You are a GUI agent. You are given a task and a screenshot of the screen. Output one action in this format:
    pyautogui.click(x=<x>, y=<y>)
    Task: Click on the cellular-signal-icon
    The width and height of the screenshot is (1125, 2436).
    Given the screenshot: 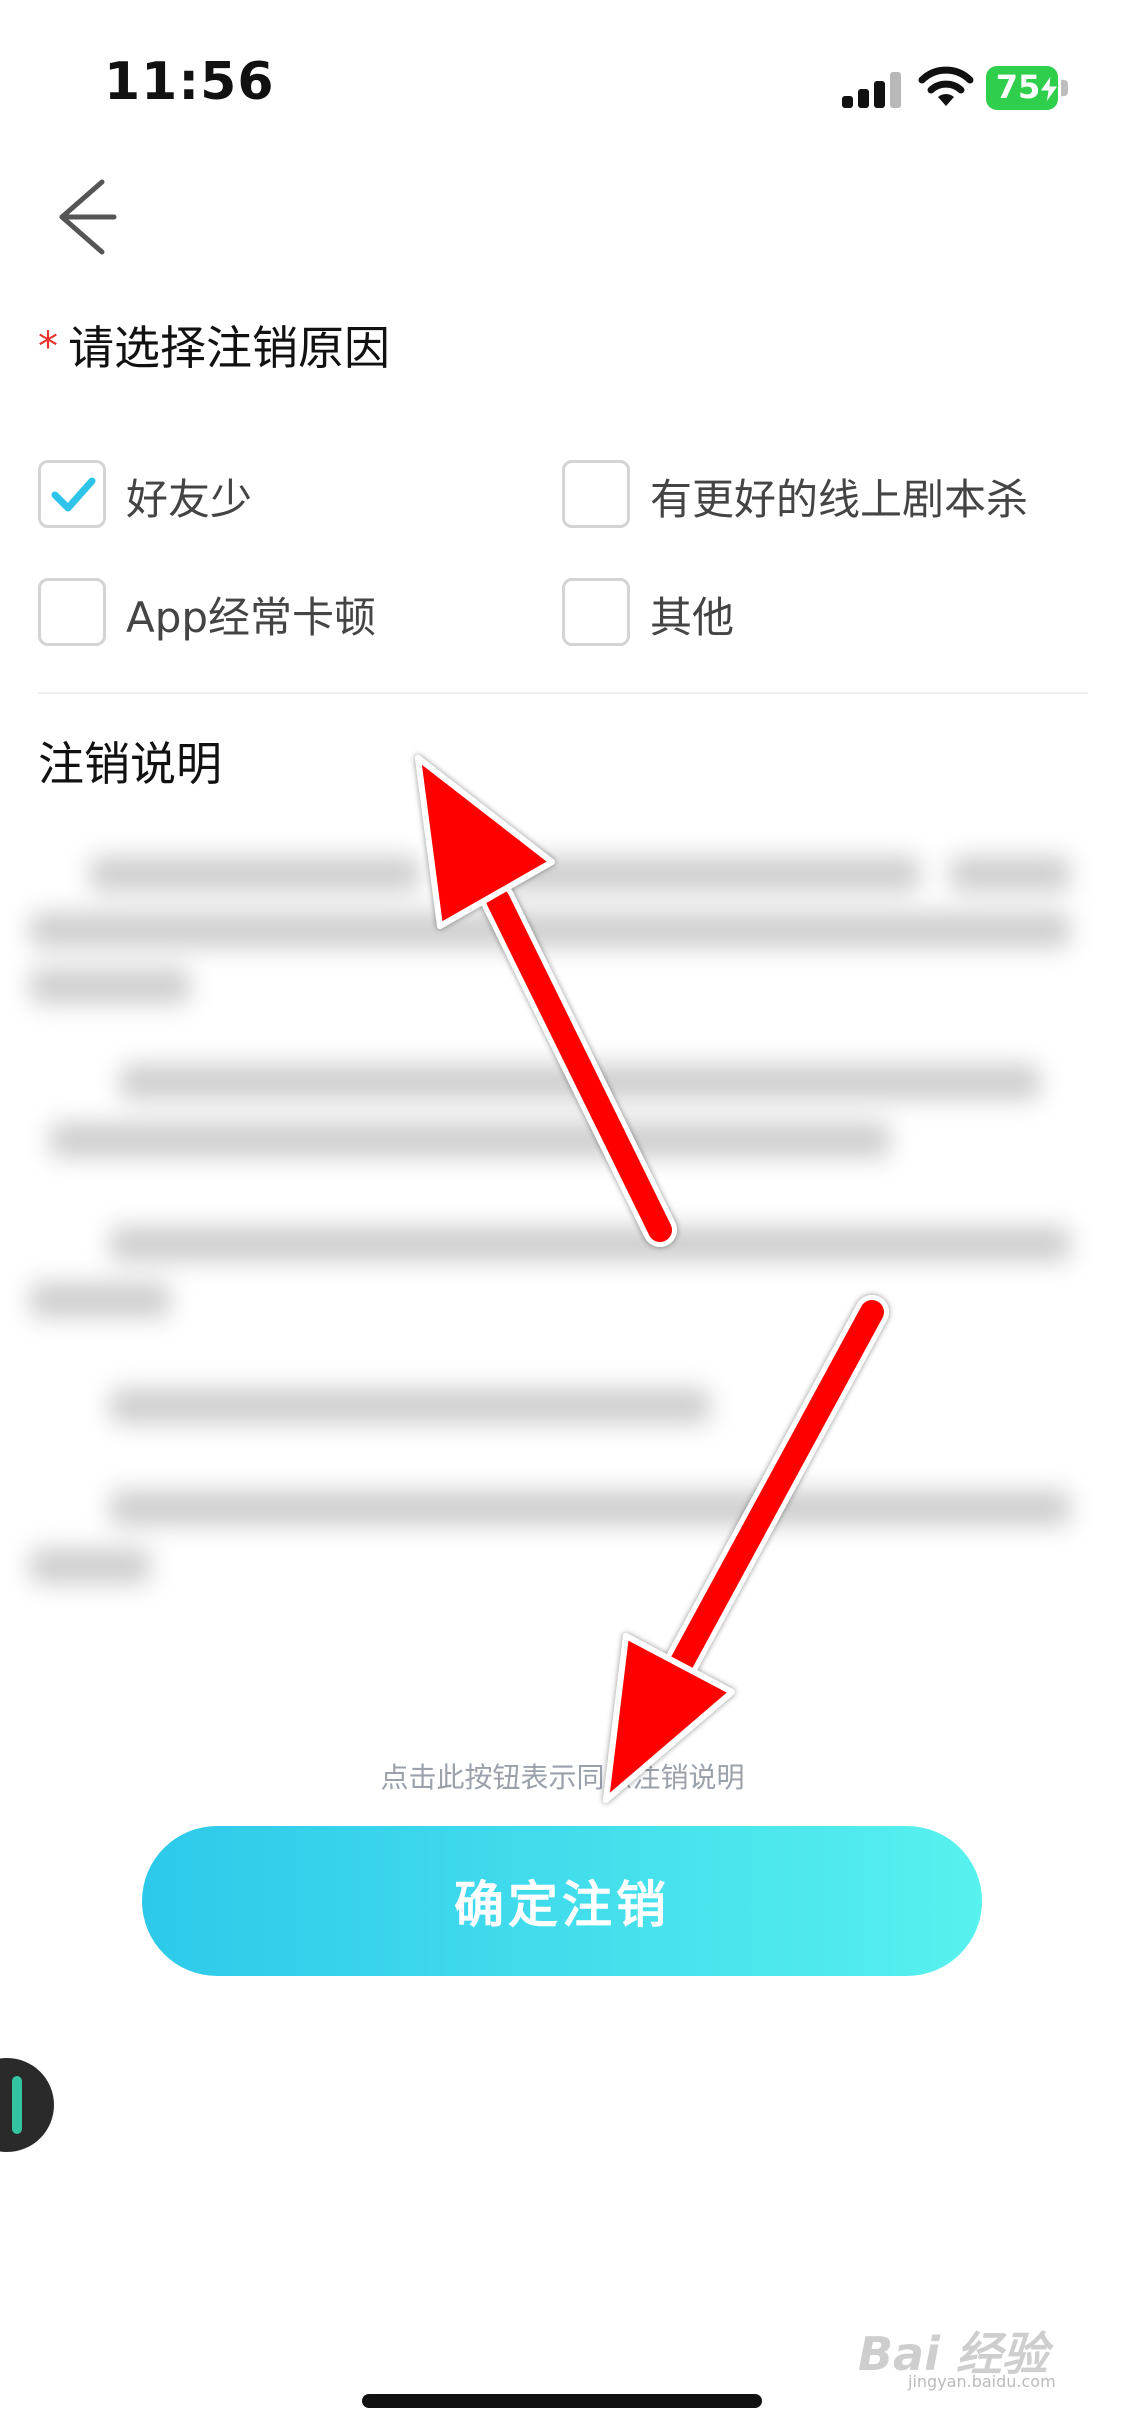 What is the action you would take?
    pyautogui.click(x=873, y=90)
    